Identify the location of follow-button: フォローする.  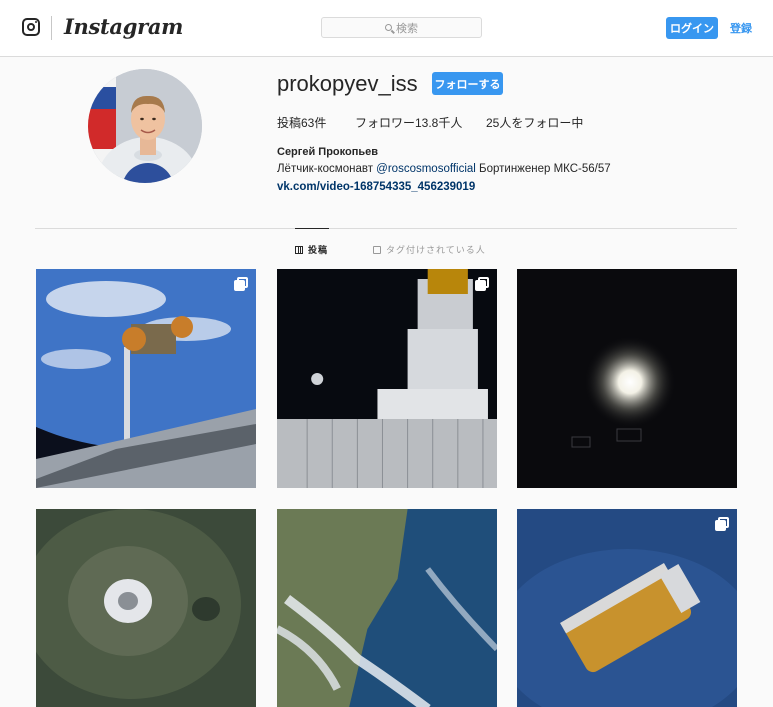
(467, 83).